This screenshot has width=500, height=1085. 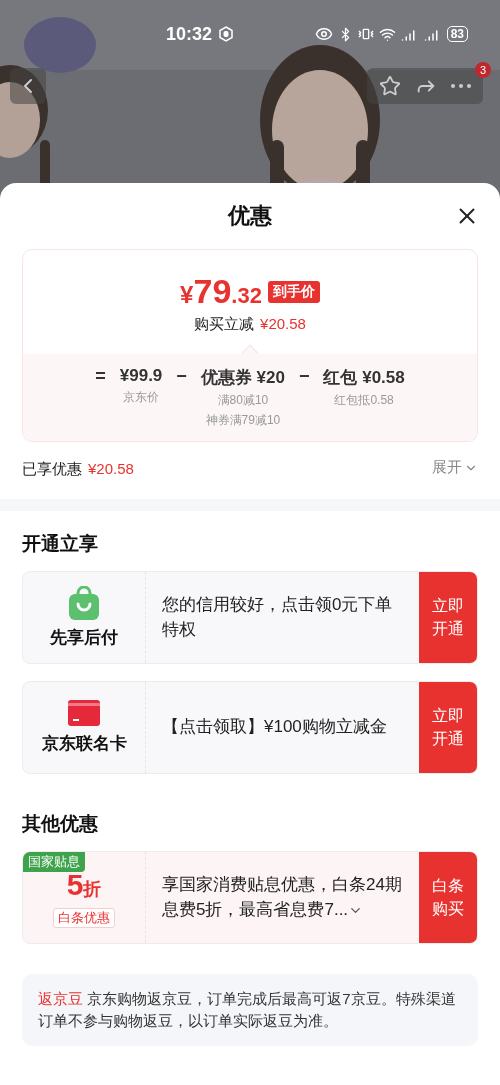 What do you see at coordinates (60, 824) in the screenshot?
I see `section-title: 其他优惠` at bounding box center [60, 824].